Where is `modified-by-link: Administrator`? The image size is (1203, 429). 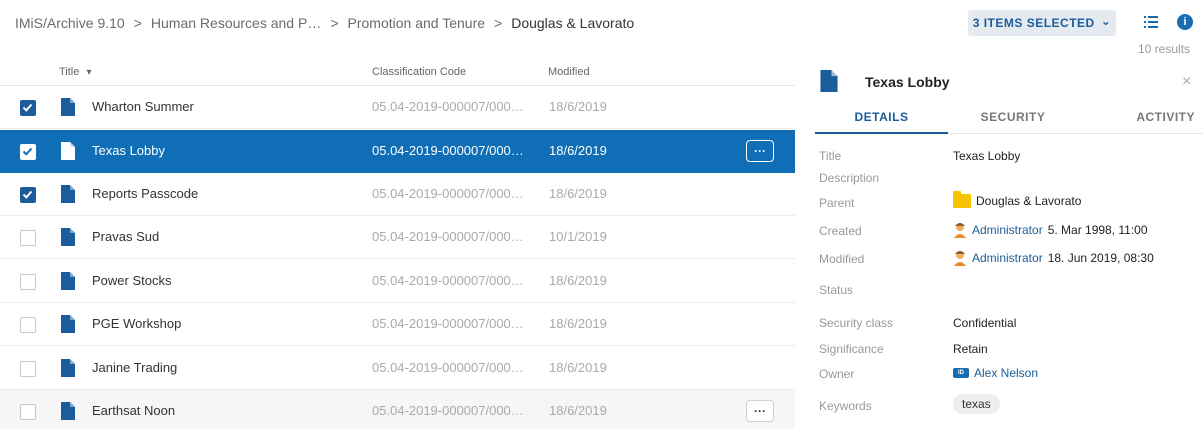 modified-by-link: Administrator is located at coordinates (1007, 258).